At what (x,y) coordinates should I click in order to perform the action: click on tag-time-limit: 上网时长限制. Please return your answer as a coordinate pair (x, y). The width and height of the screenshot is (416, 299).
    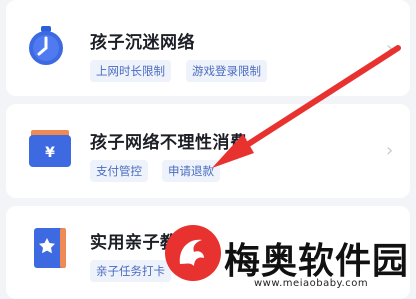
    Looking at the image, I should click on (130, 71).